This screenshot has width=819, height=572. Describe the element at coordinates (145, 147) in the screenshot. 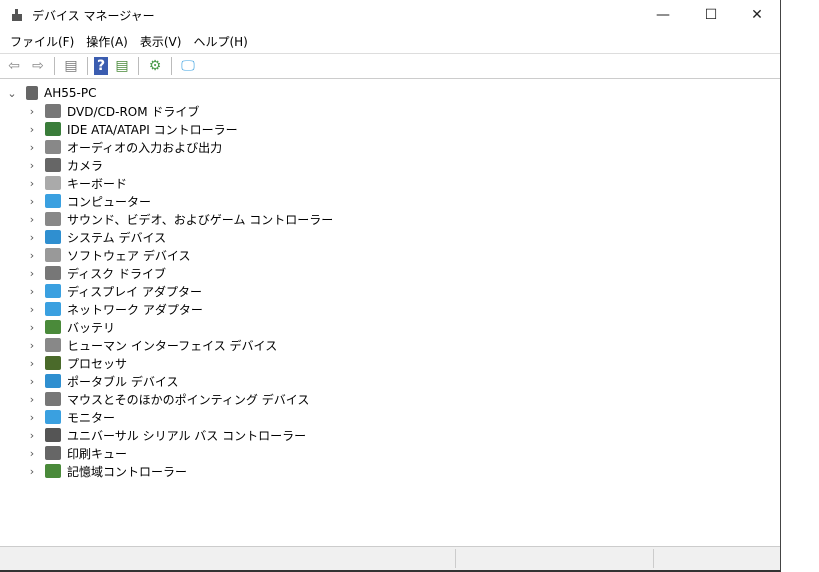

I see `tree-item-label: オーディオの入力および出力` at that location.